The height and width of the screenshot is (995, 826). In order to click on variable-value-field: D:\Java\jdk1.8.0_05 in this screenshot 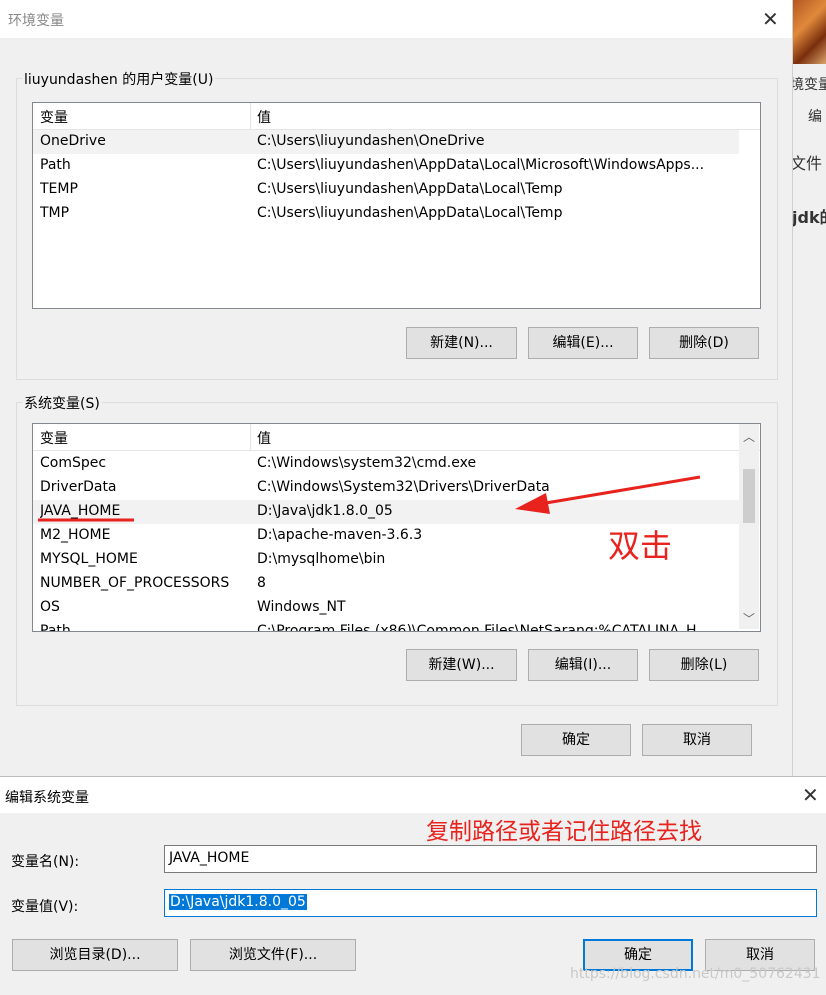, I will do `click(490, 903)`.